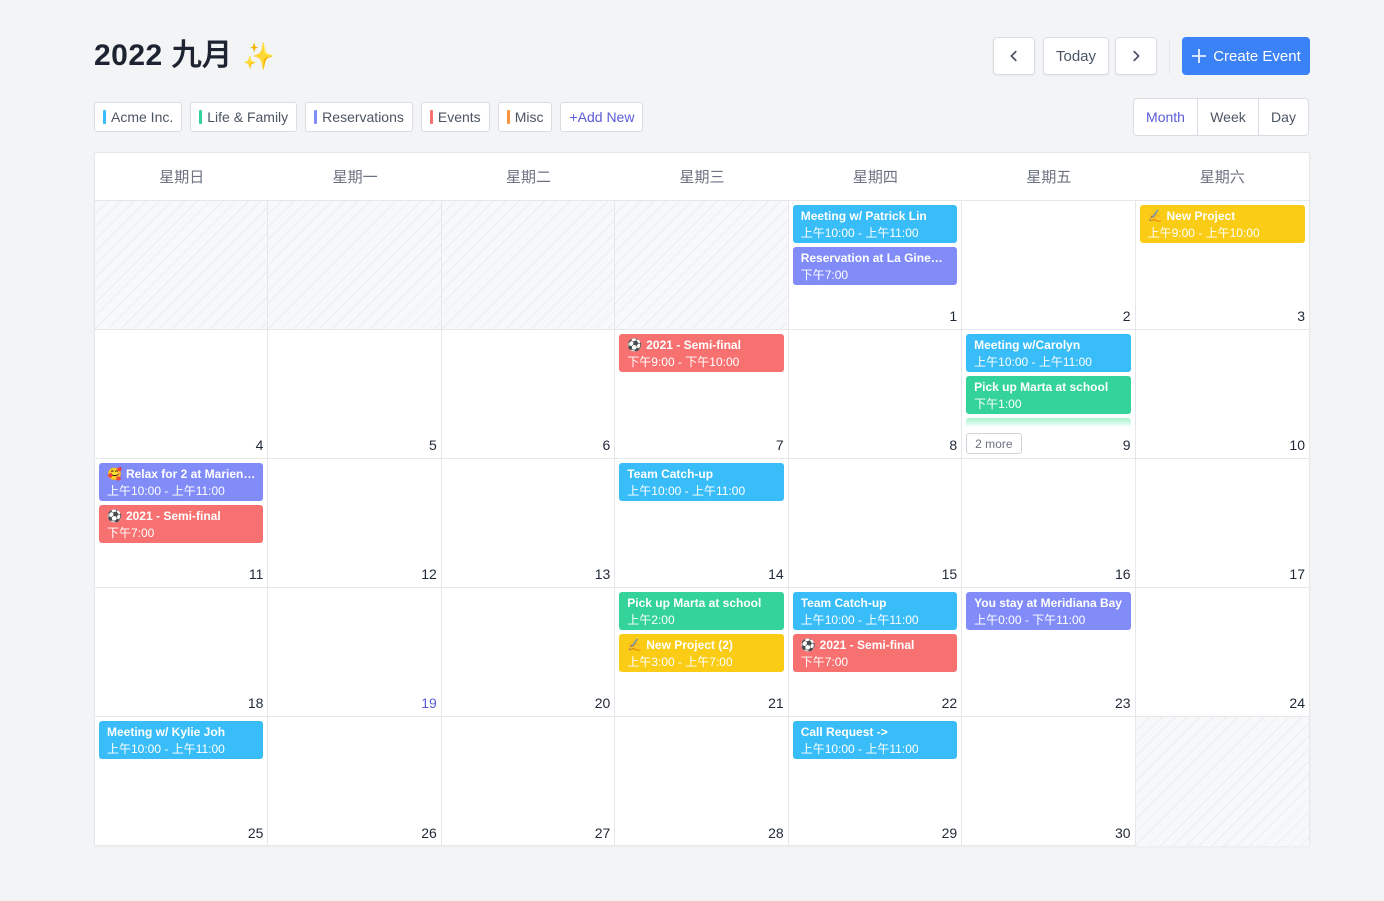 The image size is (1384, 901). What do you see at coordinates (1257, 56) in the screenshot?
I see `create-event-label: Create Event` at bounding box center [1257, 56].